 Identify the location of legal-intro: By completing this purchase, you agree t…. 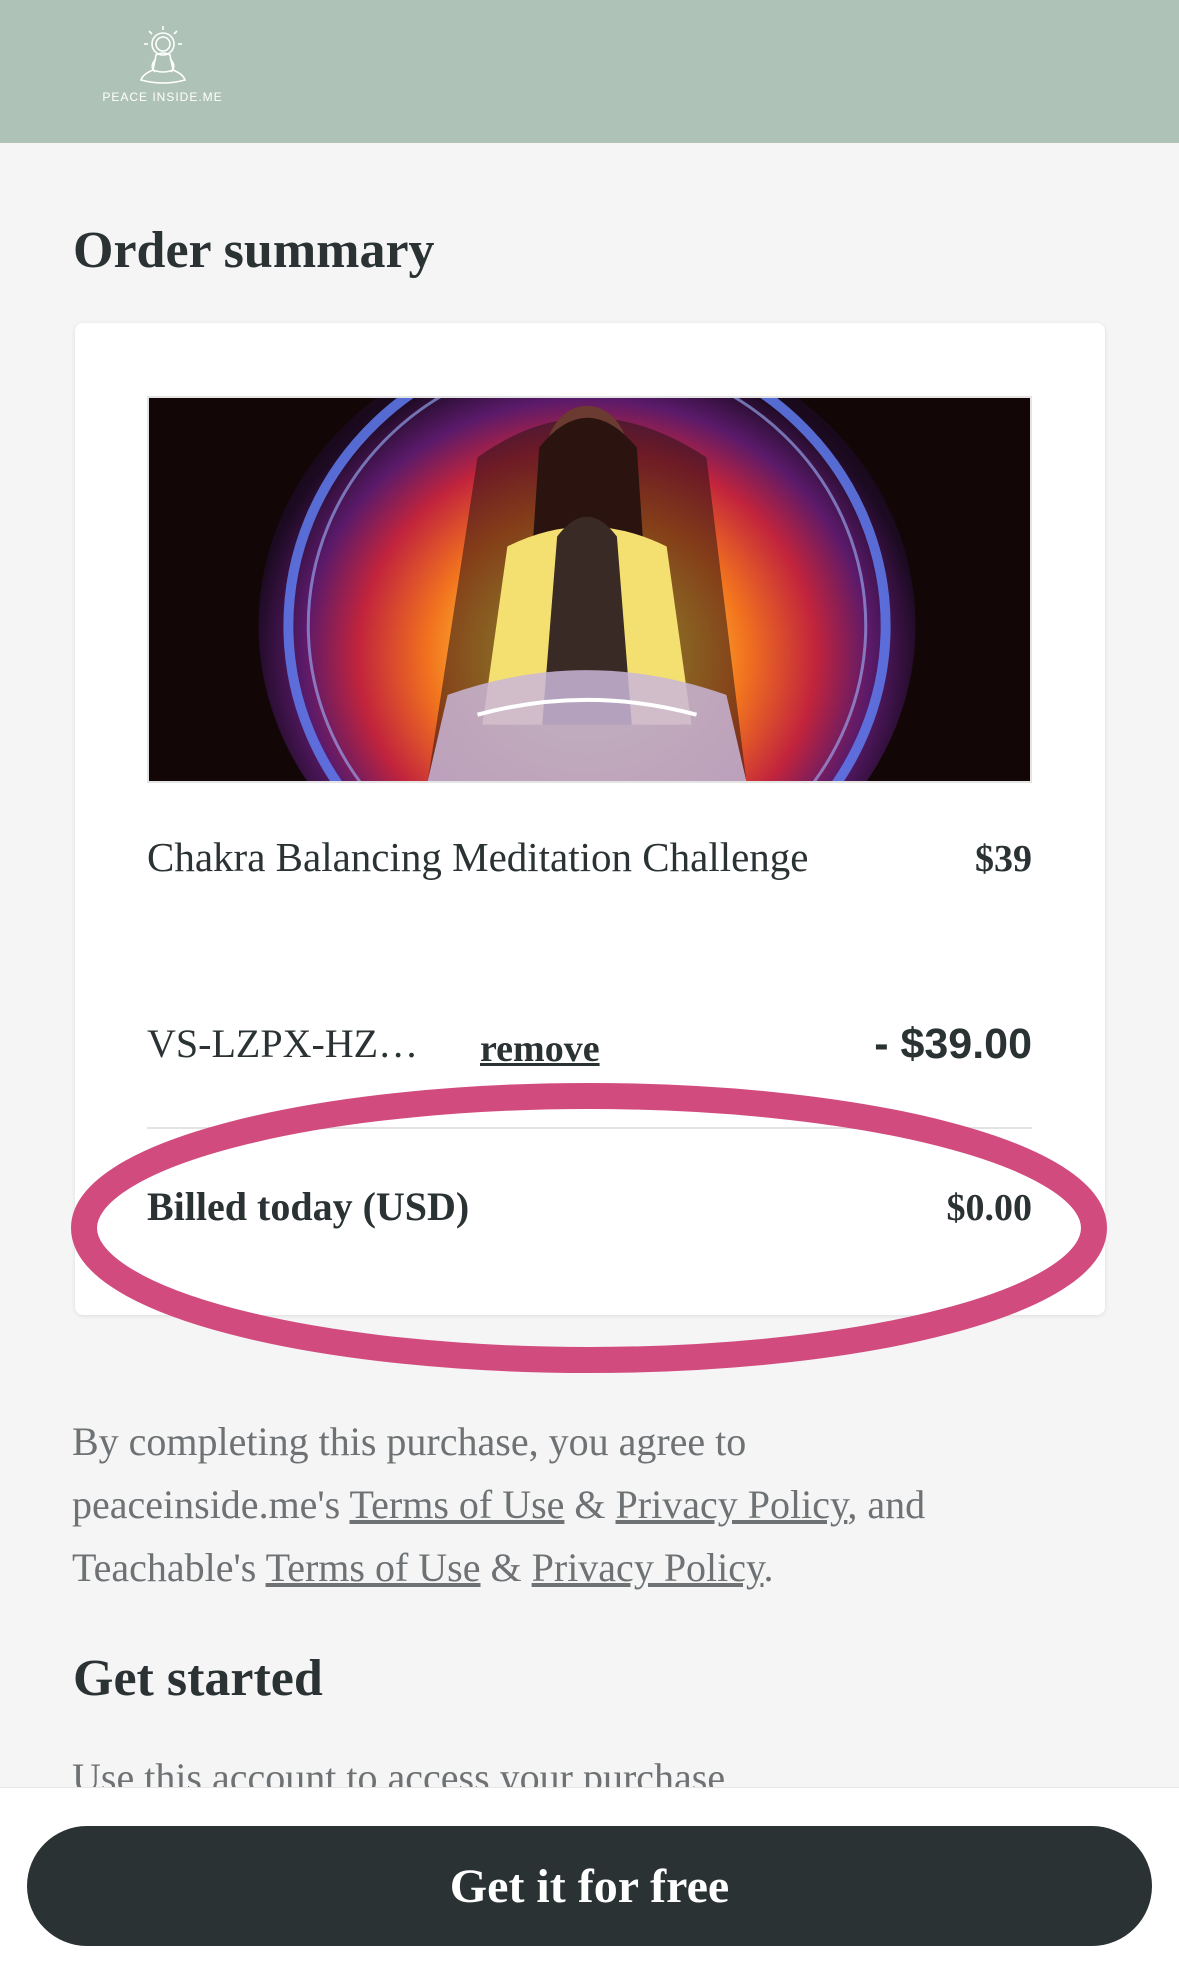
(409, 1441).